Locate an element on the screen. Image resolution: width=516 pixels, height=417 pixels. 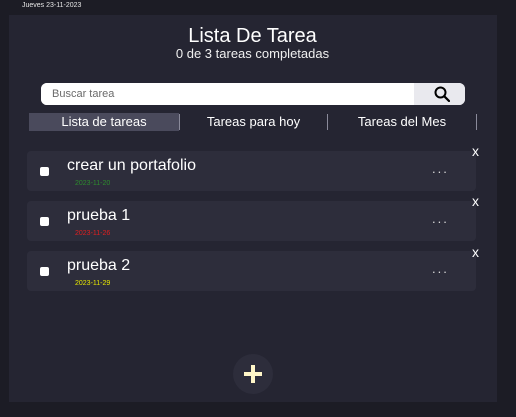
tab-lista-de-tareas: Lista de tareas is located at coordinates (104, 122).